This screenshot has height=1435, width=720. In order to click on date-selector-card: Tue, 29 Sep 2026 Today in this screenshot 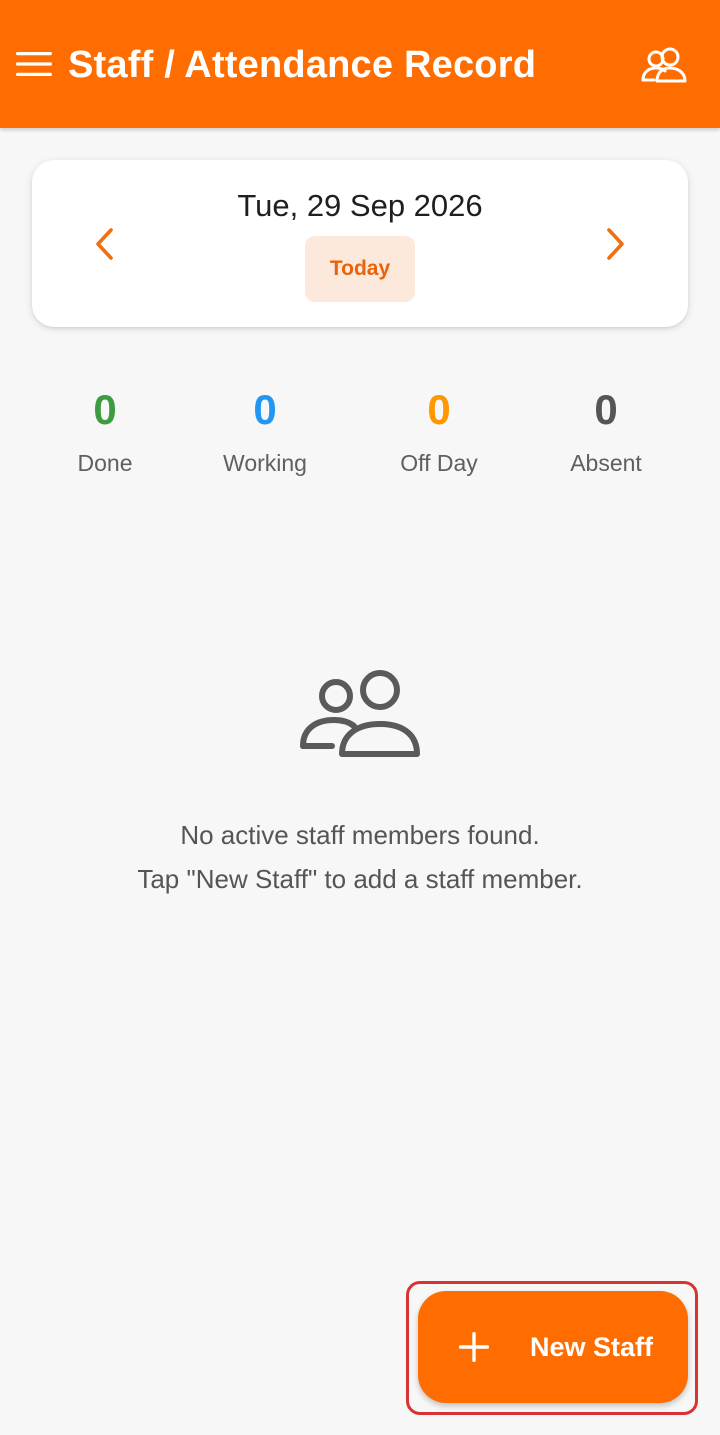, I will do `click(360, 243)`.